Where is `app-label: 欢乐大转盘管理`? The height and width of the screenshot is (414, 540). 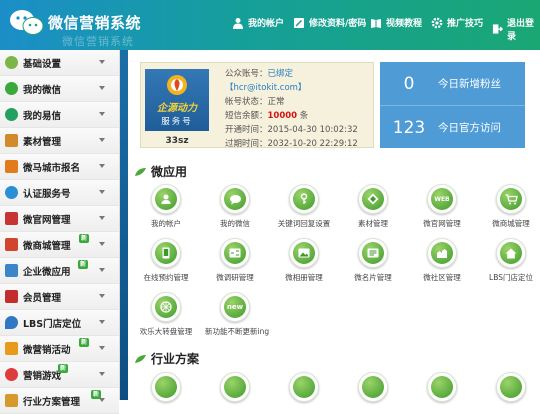 app-label: 欢乐大转盘管理 is located at coordinates (166, 331).